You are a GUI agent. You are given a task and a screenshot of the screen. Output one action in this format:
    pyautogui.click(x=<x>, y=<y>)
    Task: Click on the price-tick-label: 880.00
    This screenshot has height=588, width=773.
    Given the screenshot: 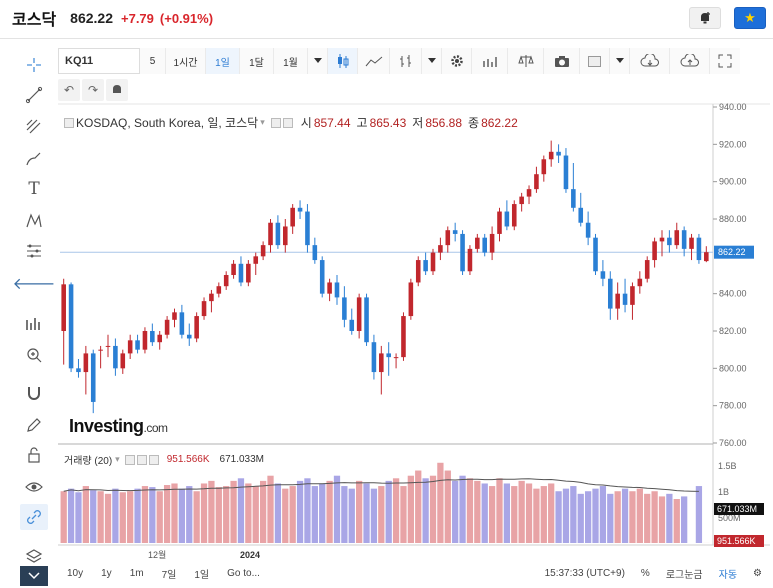 What is the action you would take?
    pyautogui.click(x=733, y=219)
    